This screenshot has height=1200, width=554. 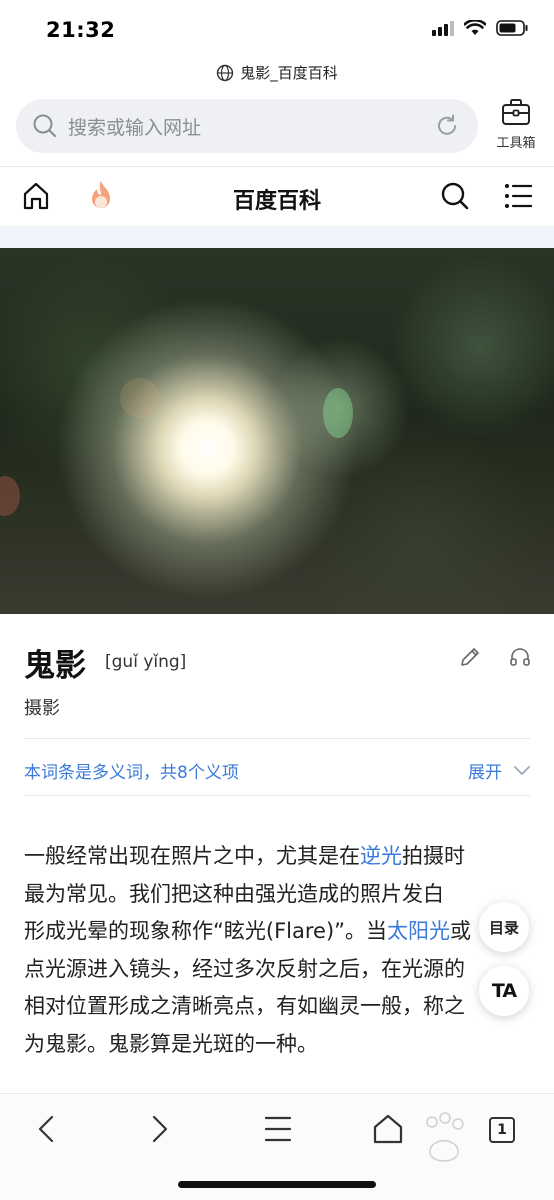 I want to click on nav-divider-strip, so click(x=277, y=237).